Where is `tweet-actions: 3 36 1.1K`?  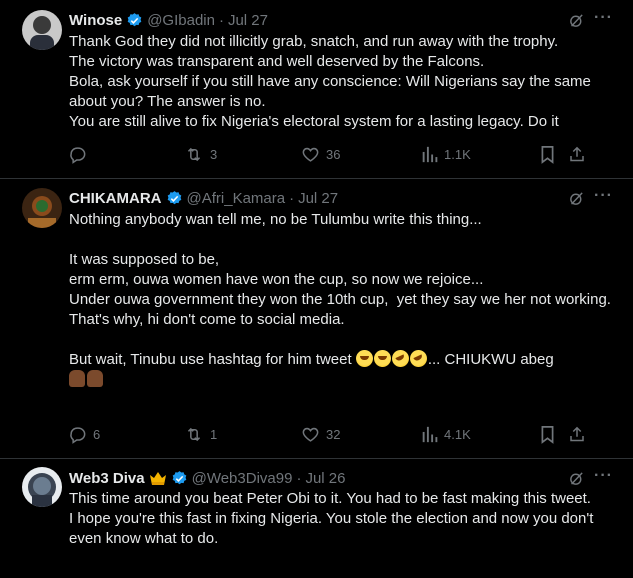 tweet-actions: 3 36 1.1K is located at coordinates (328, 154).